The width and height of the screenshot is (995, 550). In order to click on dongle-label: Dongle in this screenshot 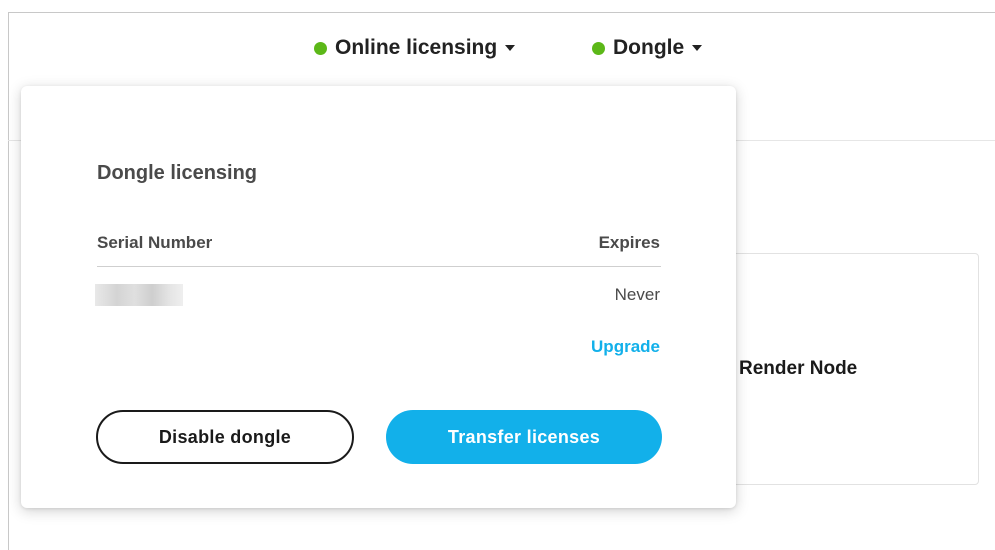, I will do `click(649, 47)`.